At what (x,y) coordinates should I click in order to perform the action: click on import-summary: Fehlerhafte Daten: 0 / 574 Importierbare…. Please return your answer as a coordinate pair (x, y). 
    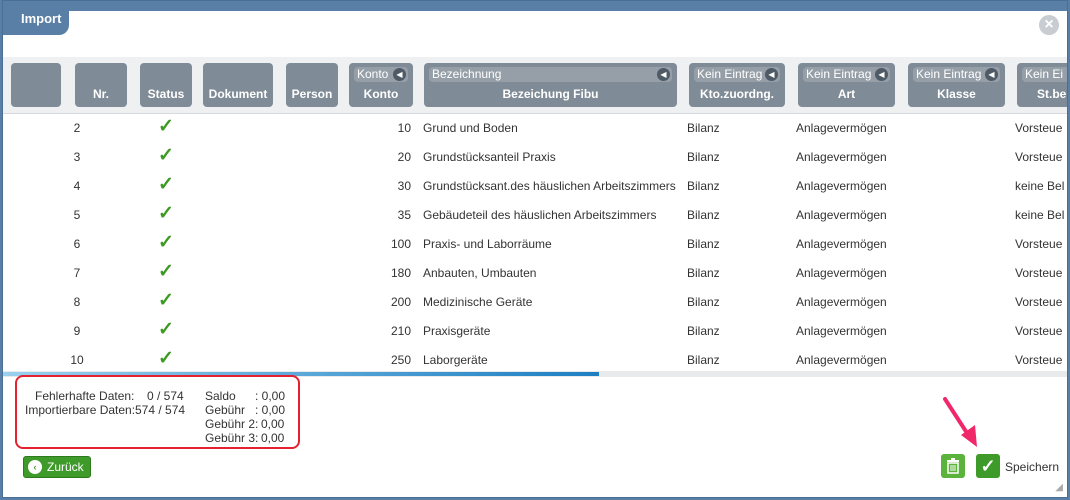
    Looking at the image, I should click on (157, 412).